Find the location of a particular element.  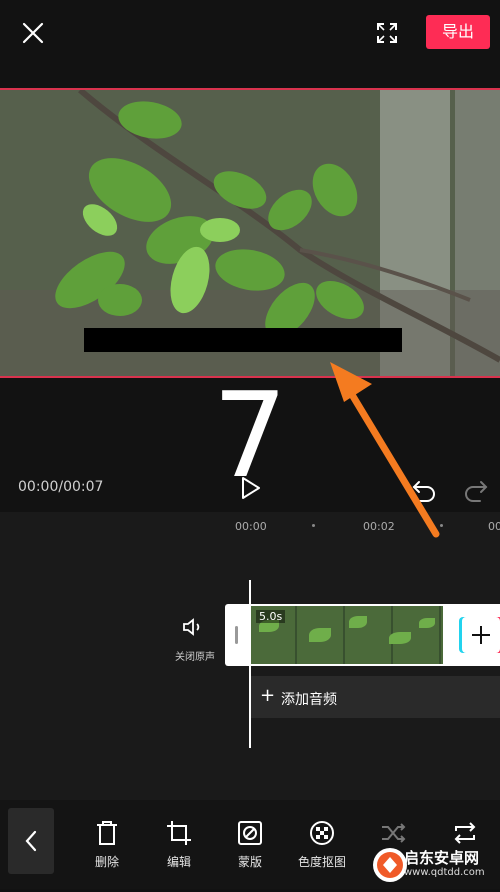

play-icon is located at coordinates (250, 488).